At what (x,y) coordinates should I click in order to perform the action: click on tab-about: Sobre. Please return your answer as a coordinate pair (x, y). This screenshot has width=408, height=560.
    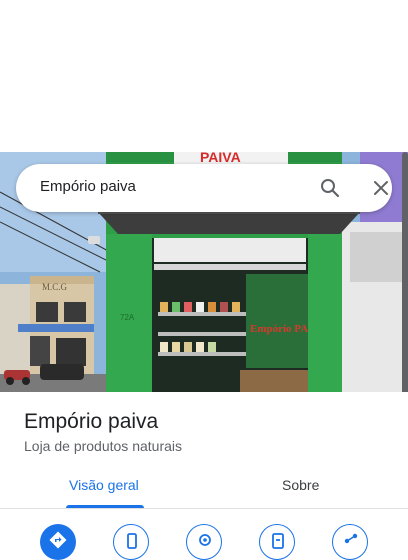
    Looking at the image, I should click on (300, 485).